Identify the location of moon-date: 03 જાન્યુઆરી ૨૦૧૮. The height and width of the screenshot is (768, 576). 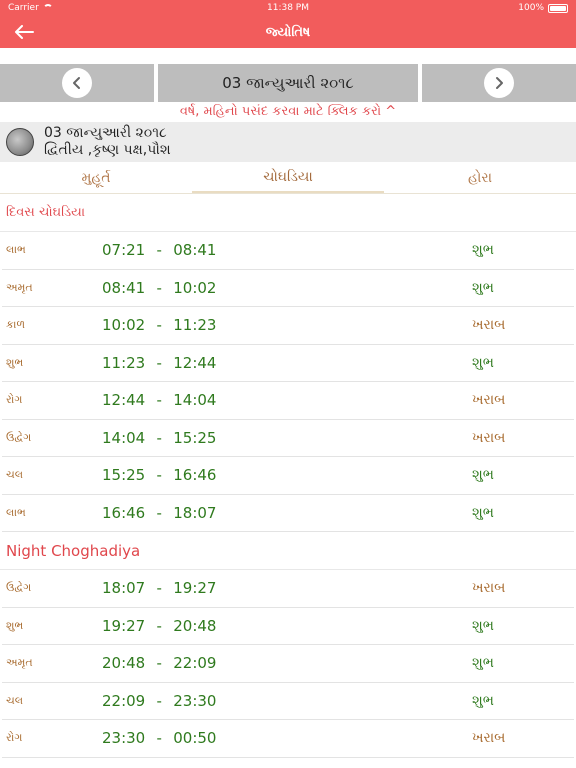
(105, 133).